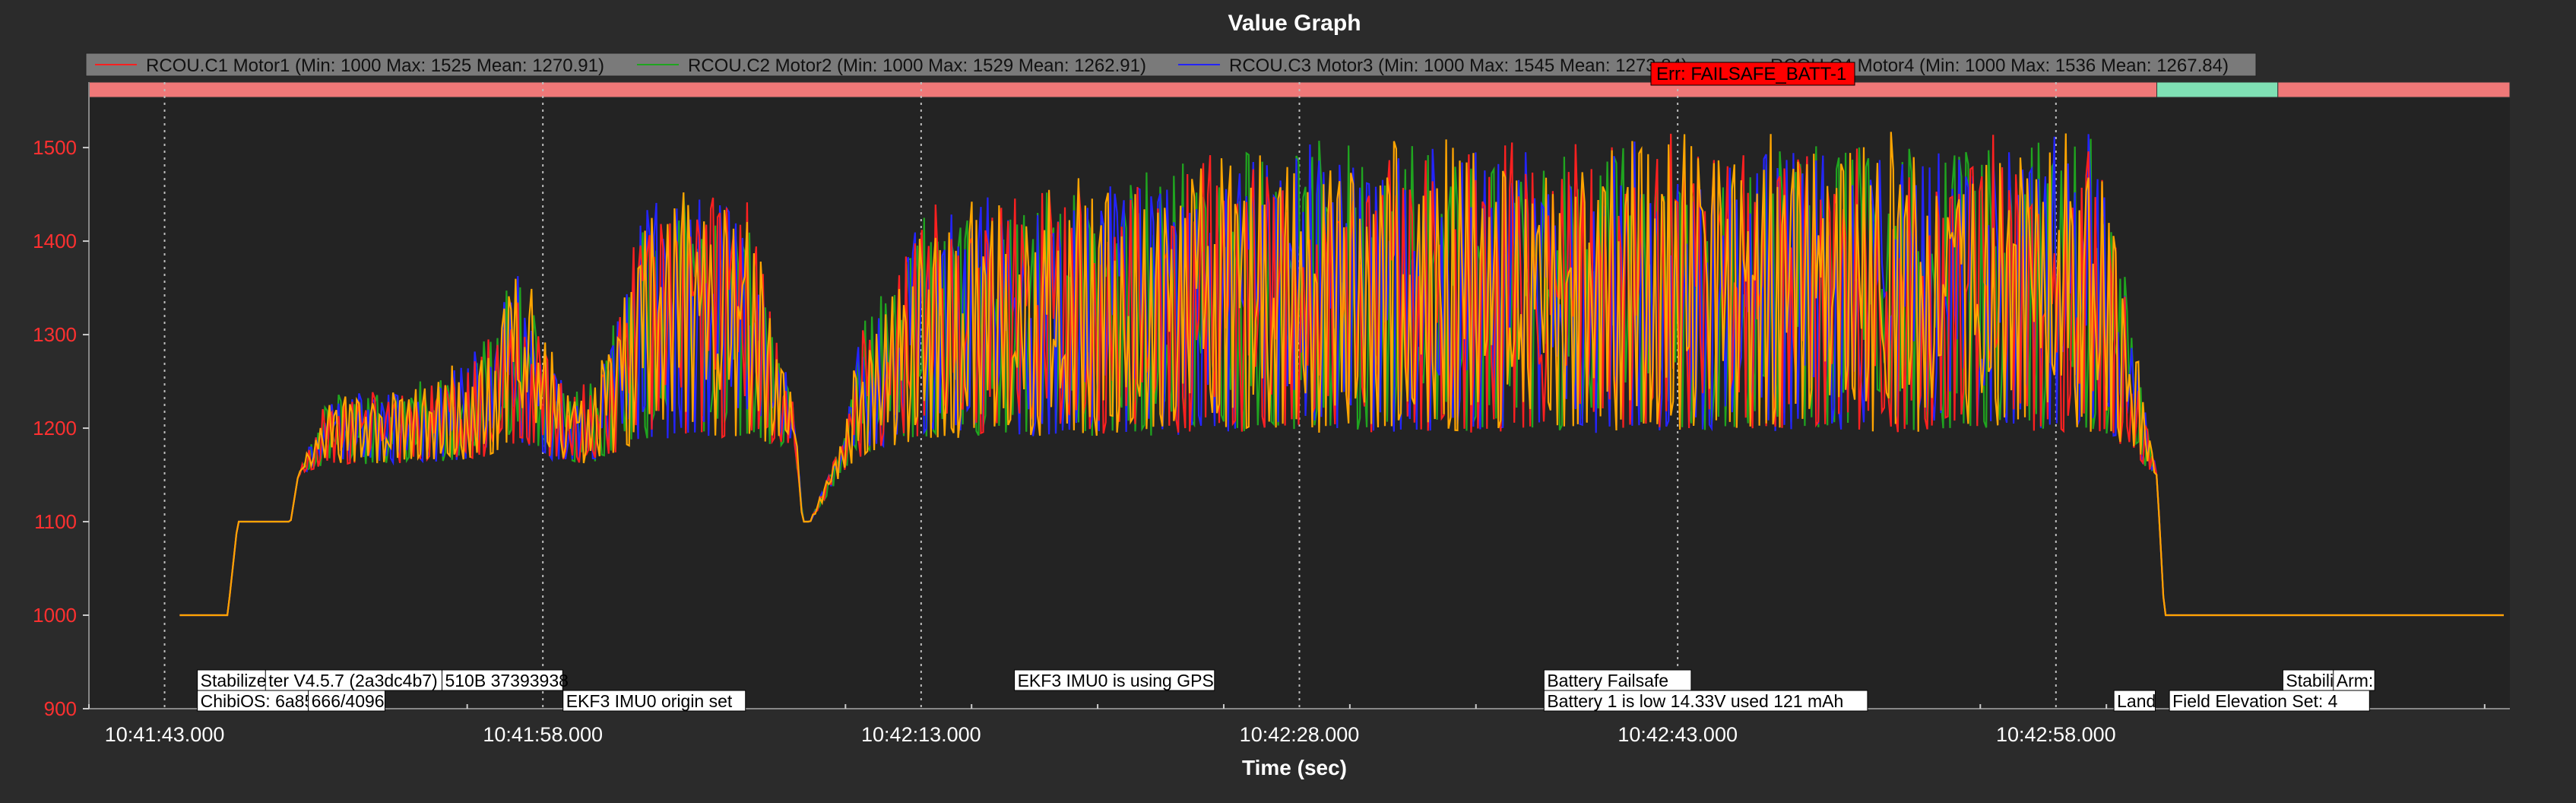 This screenshot has height=803, width=2576. I want to click on event-annotation: 510B 37393938, so click(505, 680).